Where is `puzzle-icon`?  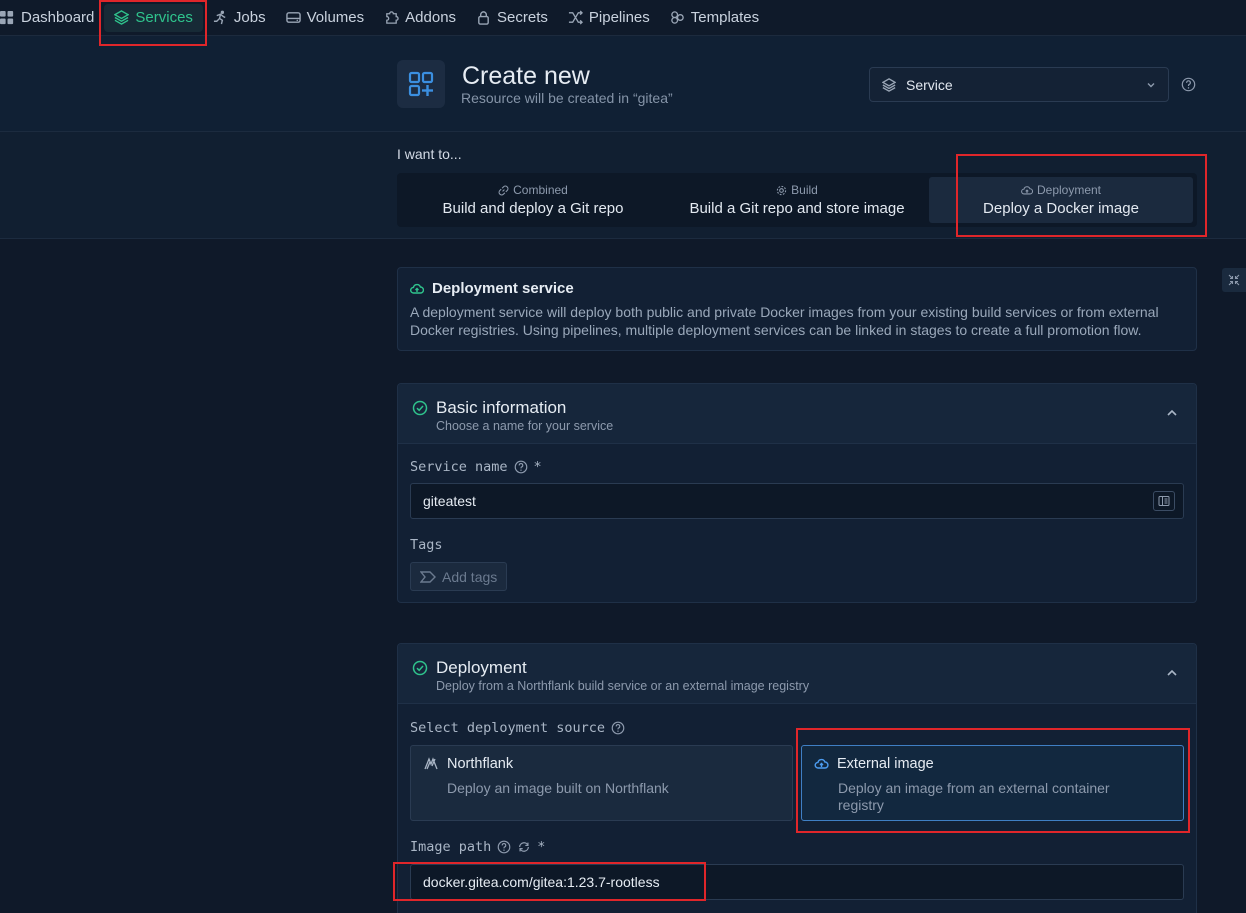
puzzle-icon is located at coordinates (392, 17).